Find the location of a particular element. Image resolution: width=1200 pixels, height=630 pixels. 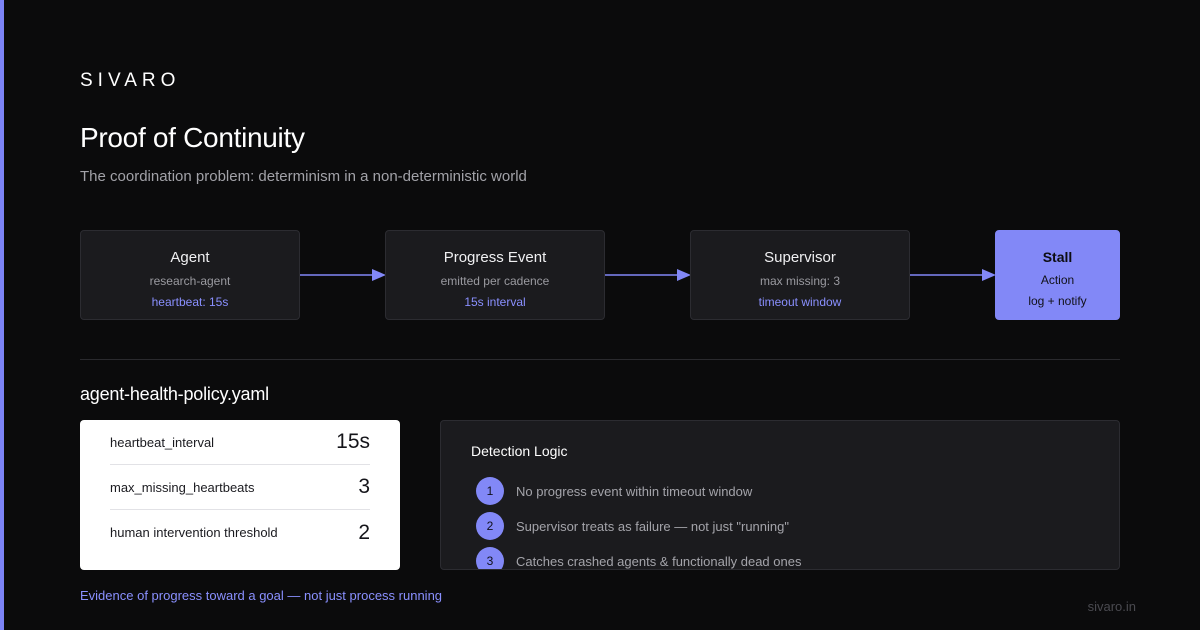

flow-node-detail: emitted per cadence is located at coordinates (495, 281).